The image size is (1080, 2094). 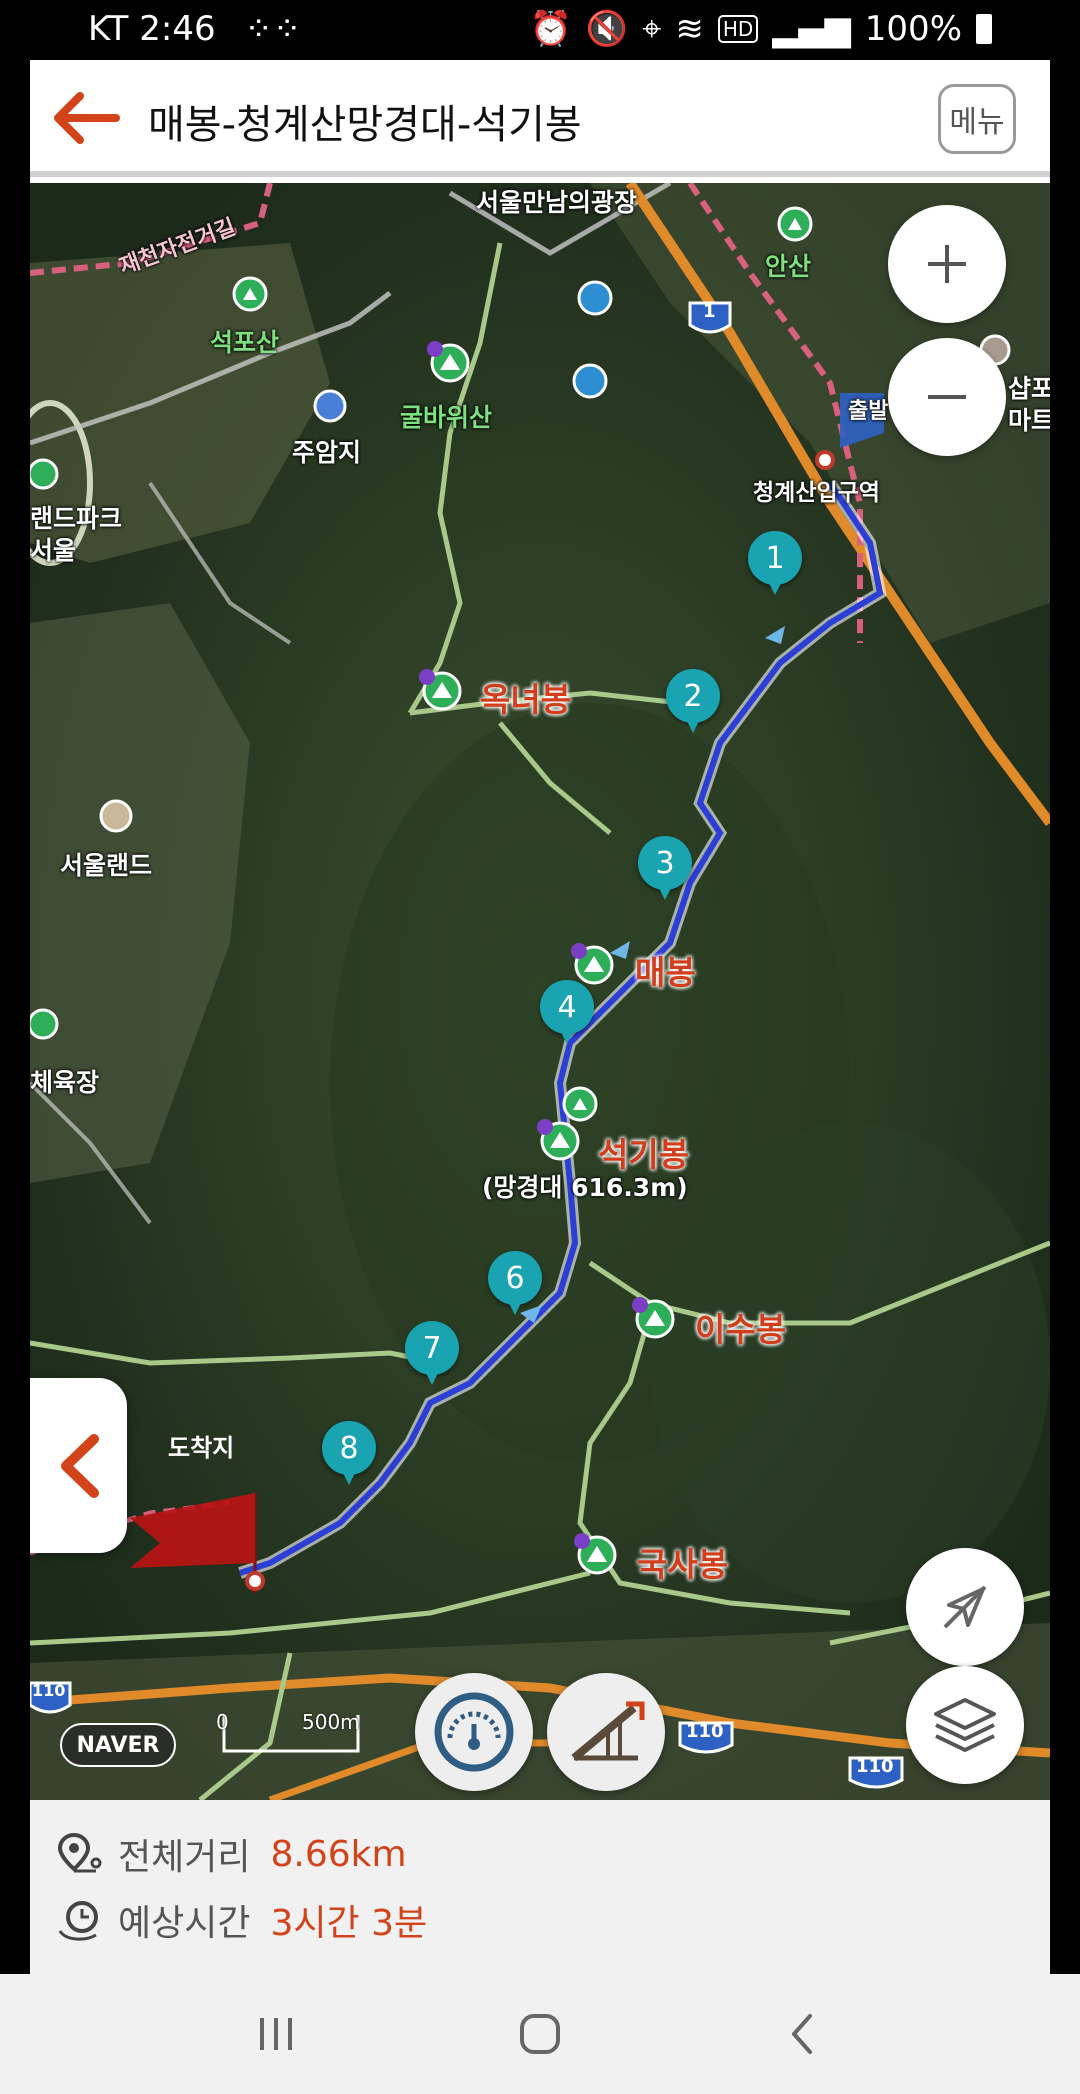 I want to click on zoom-in-button, so click(x=947, y=264).